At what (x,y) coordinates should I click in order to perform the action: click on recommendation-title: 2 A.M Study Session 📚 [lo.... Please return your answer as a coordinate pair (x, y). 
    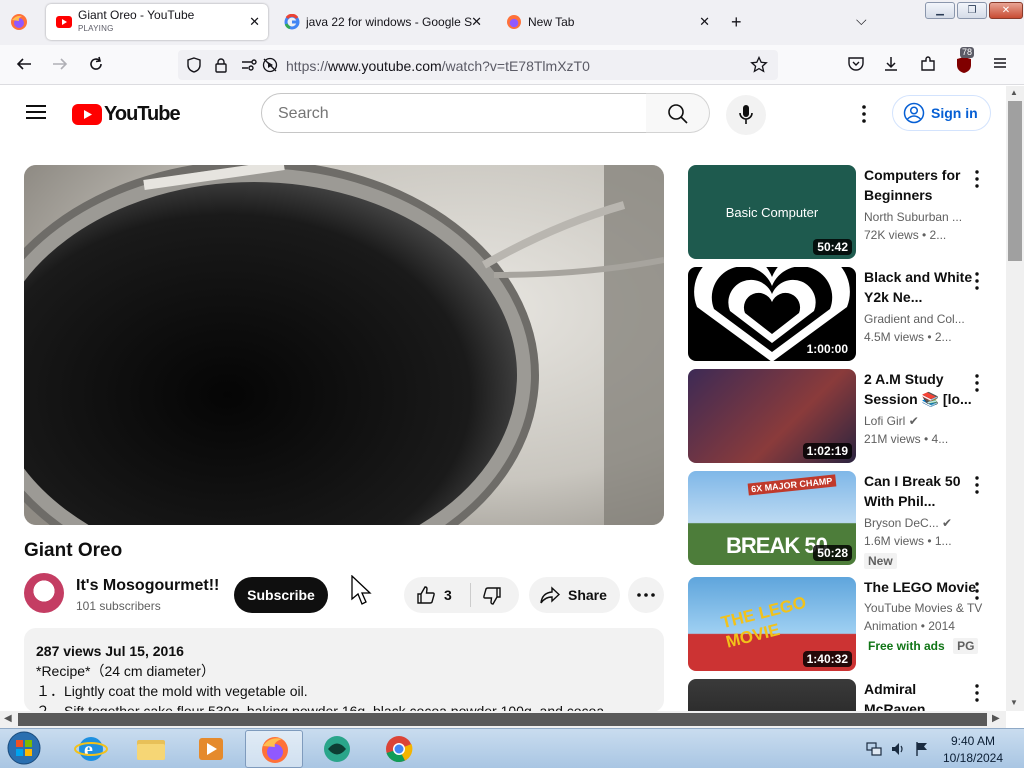
    Looking at the image, I should click on (920, 389).